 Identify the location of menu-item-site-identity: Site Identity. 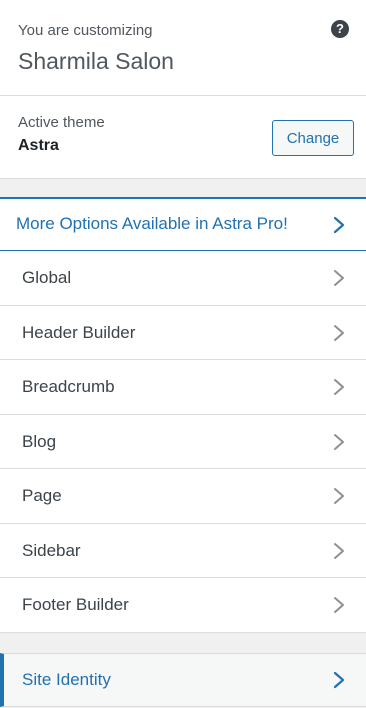
(183, 679).